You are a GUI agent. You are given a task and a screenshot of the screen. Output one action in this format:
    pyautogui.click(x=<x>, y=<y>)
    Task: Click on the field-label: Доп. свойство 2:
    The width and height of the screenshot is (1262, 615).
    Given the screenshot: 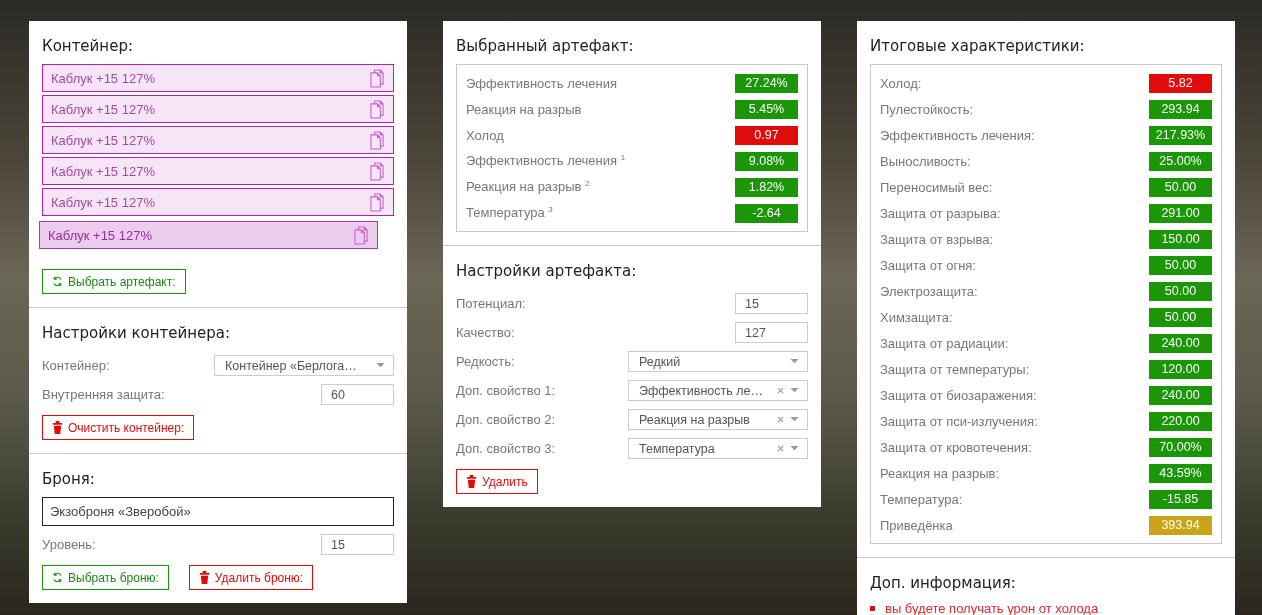 What is the action you would take?
    pyautogui.click(x=506, y=419)
    